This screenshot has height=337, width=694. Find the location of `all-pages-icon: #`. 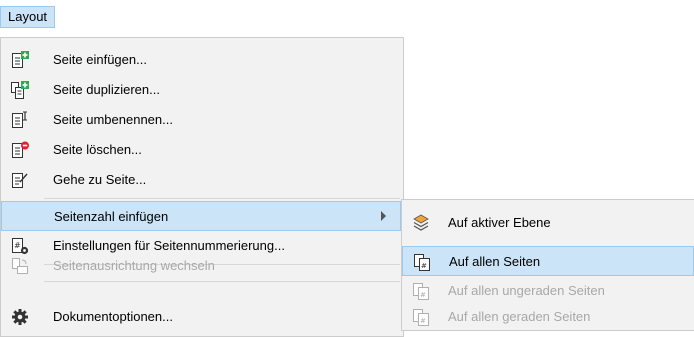

all-pages-icon: # is located at coordinates (422, 262).